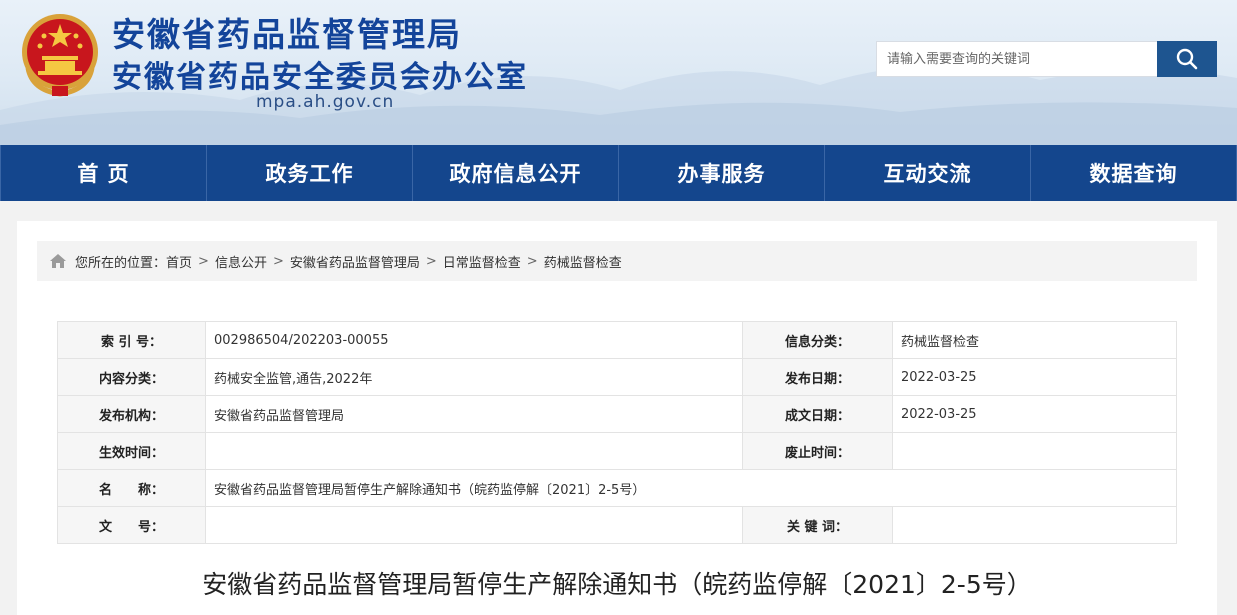 The width and height of the screenshot is (1237, 615). I want to click on publishing-org-label: 发布机构：, so click(131, 414).